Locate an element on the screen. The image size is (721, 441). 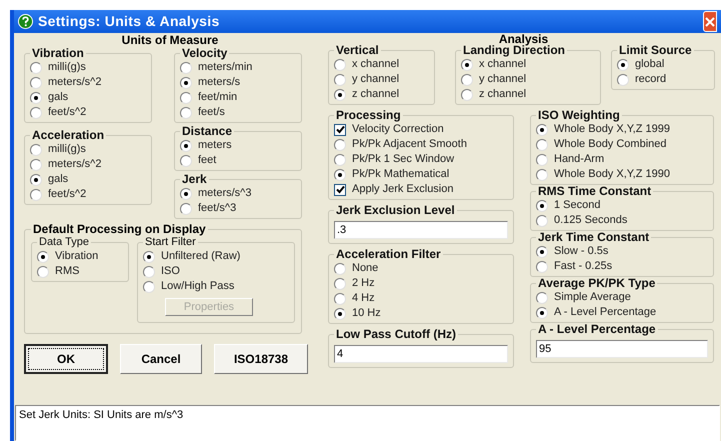
group-title: Jerk Time Constant is located at coordinates (593, 237).